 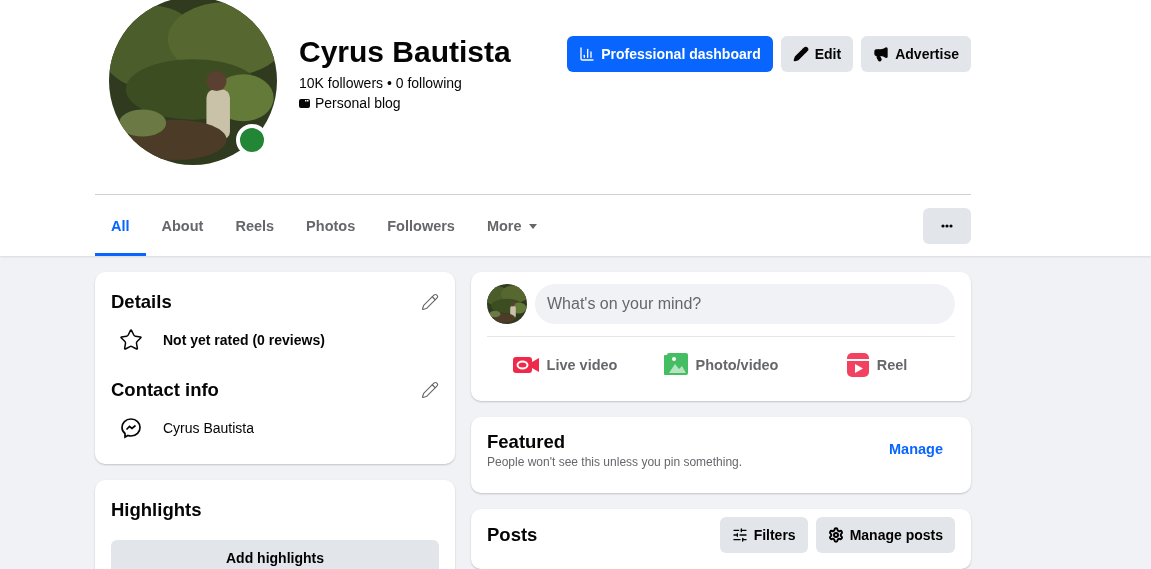 I want to click on manage-posts-button: Manage posts, so click(x=885, y=535).